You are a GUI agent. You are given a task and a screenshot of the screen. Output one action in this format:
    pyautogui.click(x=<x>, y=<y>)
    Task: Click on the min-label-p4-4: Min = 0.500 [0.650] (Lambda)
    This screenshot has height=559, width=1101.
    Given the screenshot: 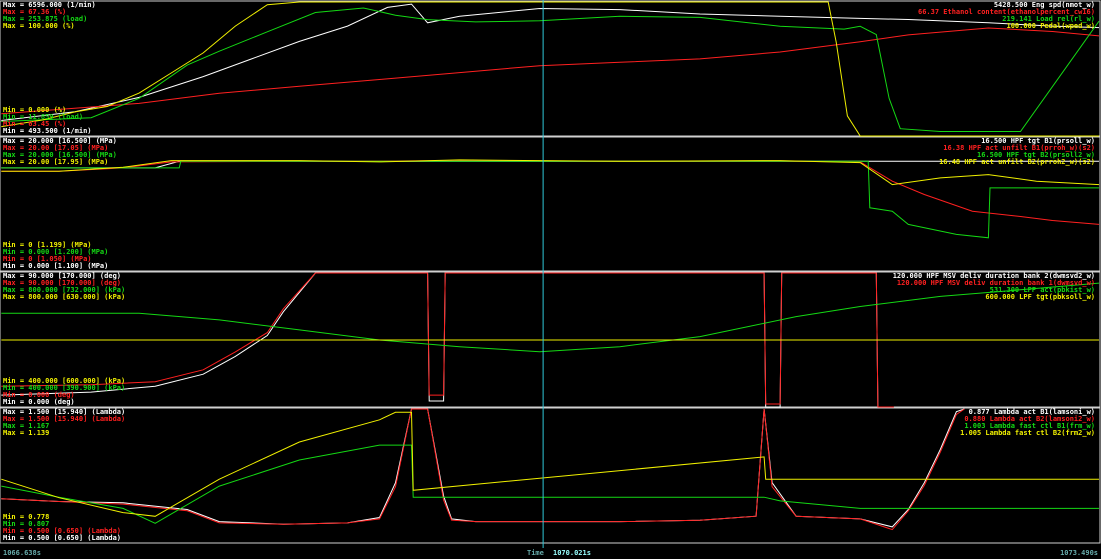 What is the action you would take?
    pyautogui.click(x=62, y=538)
    